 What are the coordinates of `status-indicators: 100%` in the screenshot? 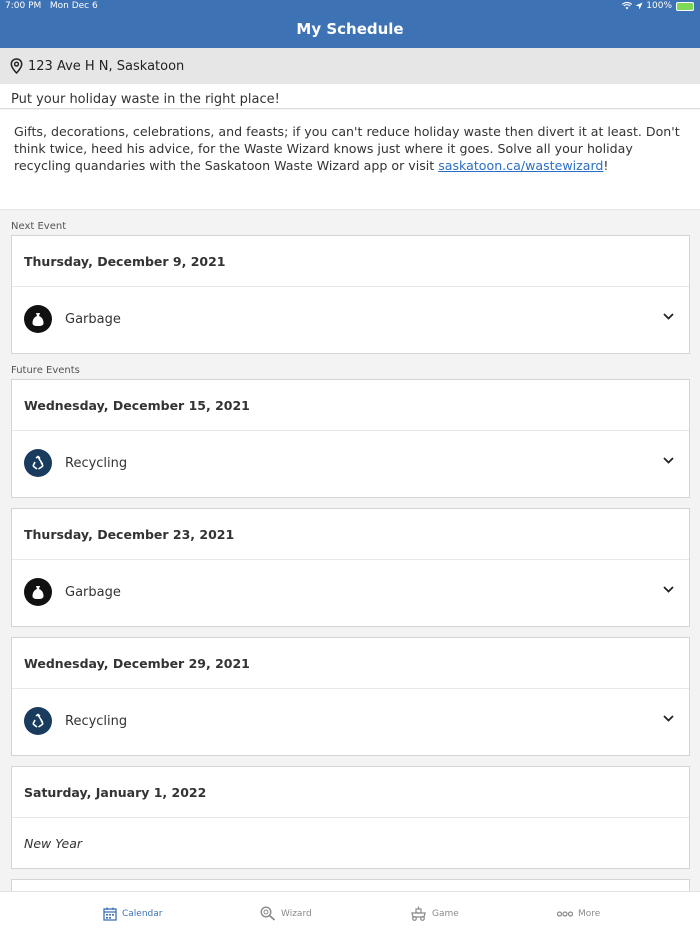 It's located at (658, 6).